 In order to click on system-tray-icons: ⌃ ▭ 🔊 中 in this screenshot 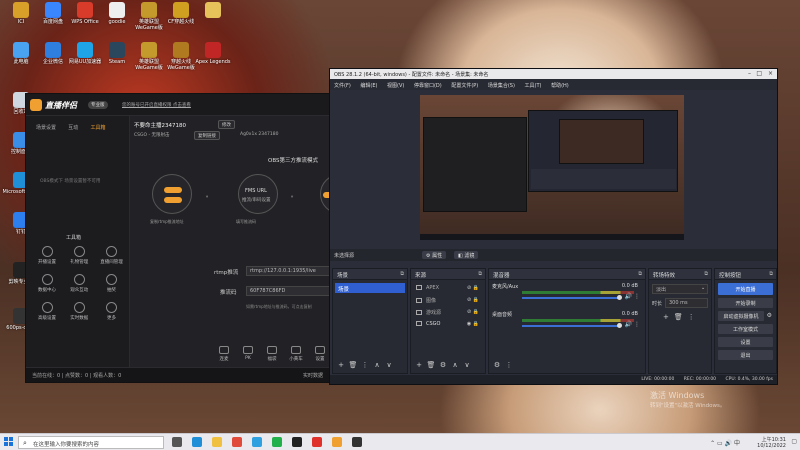, I will do `click(725, 442)`.